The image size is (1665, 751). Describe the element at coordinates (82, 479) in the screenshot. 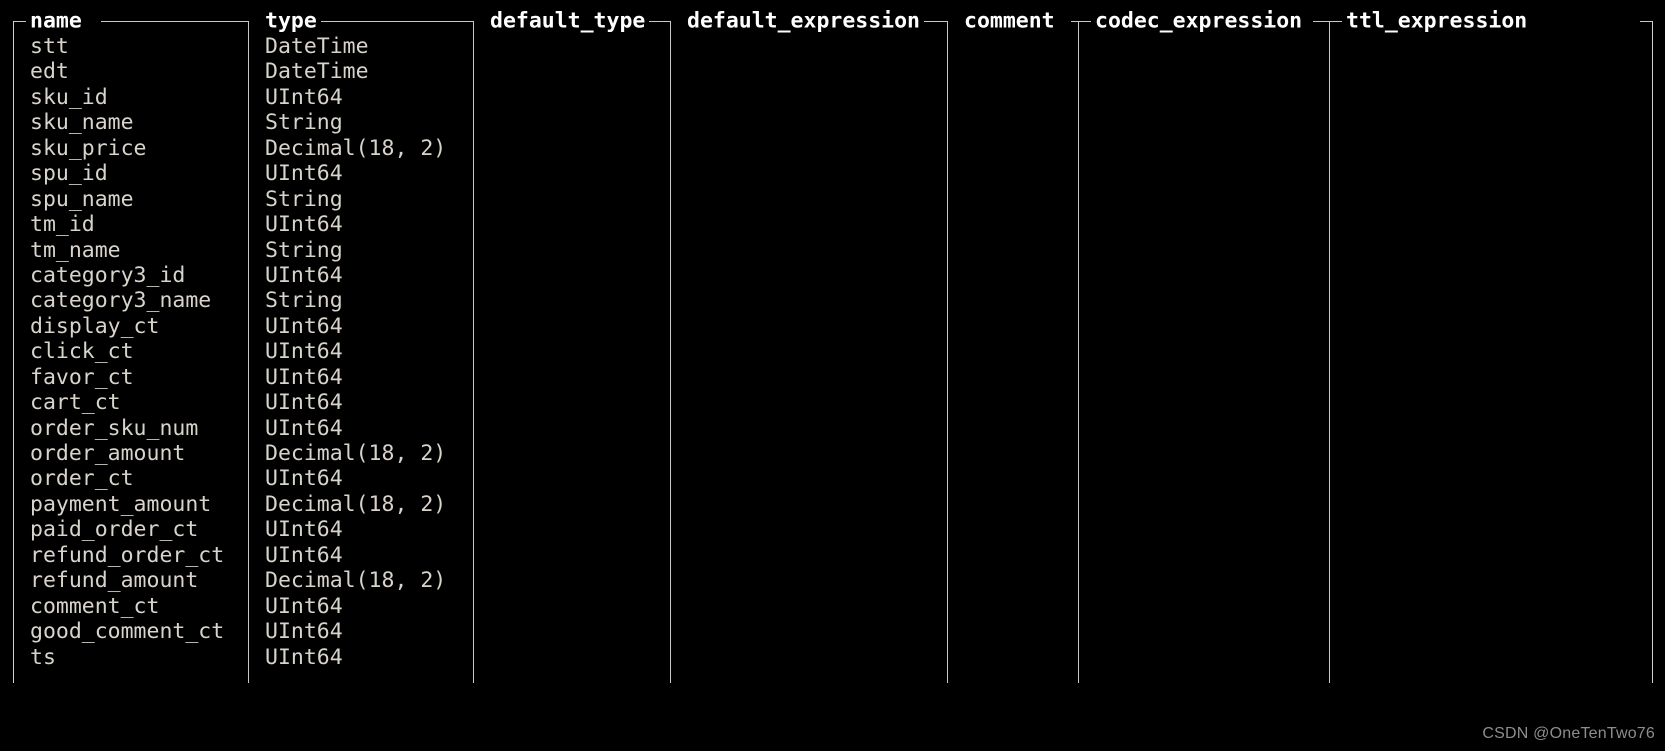

I see `cell-name: order_ct` at that location.